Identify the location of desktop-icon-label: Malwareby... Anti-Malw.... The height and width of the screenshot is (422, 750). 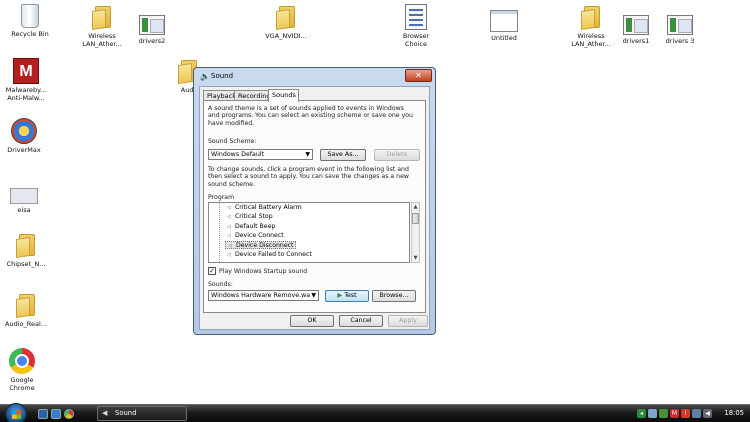
(28, 94).